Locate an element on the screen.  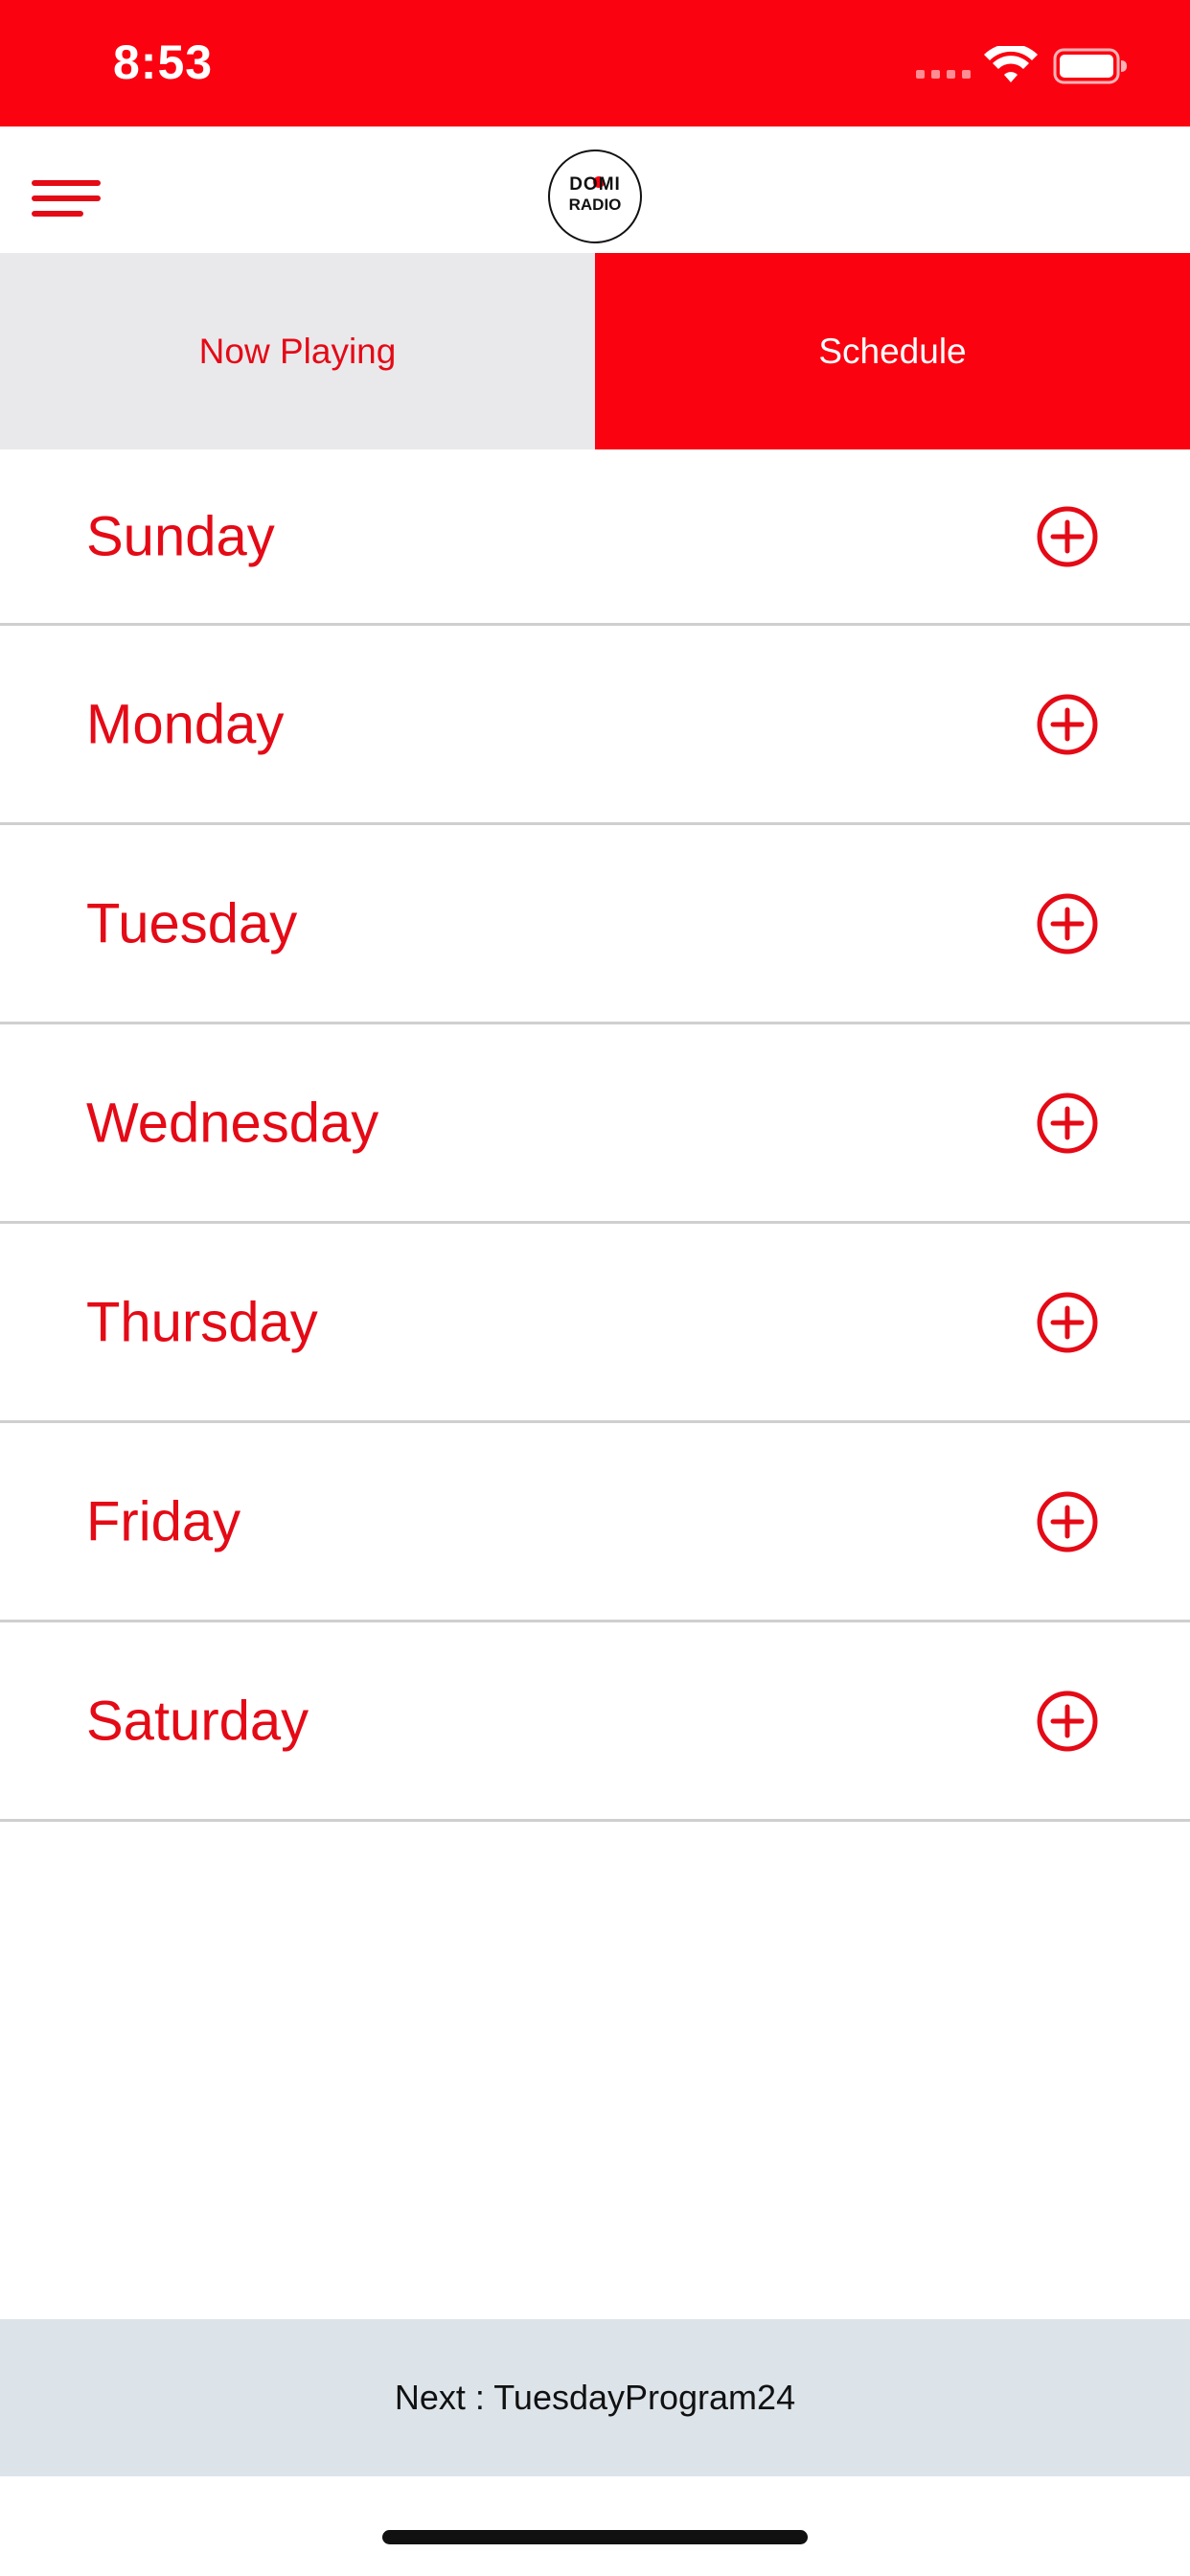
day-row-tuesday: Tuesday is located at coordinates (595, 924).